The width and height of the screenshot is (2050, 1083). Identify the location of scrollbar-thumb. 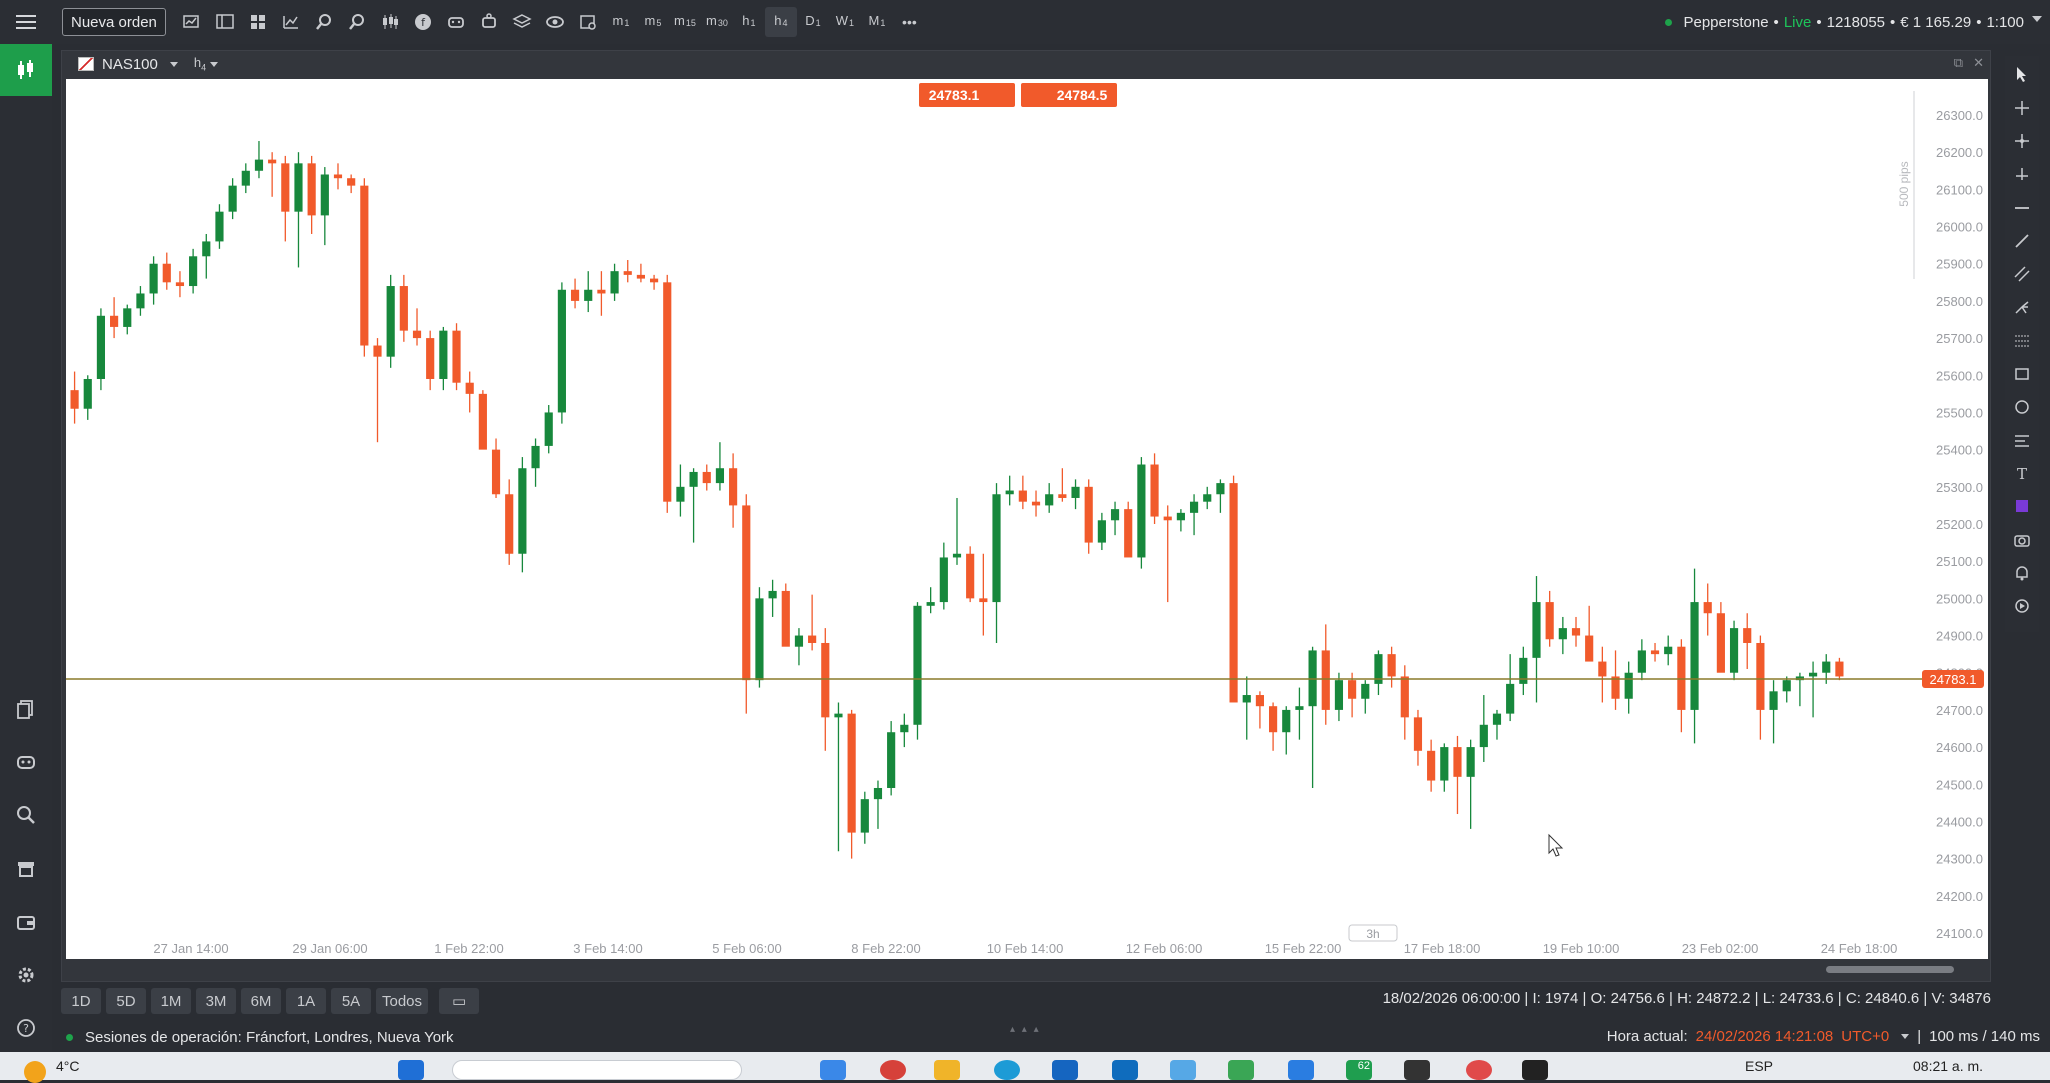
(1890, 969).